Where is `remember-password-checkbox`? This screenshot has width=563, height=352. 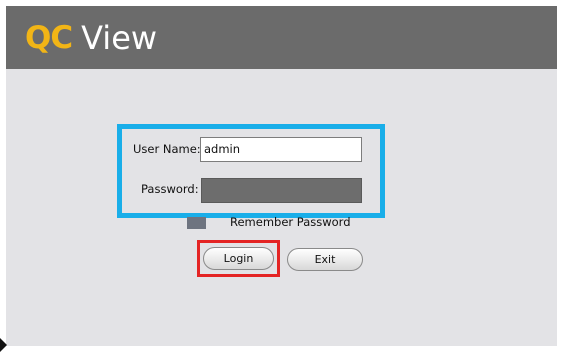
remember-password-checkbox is located at coordinates (196, 223).